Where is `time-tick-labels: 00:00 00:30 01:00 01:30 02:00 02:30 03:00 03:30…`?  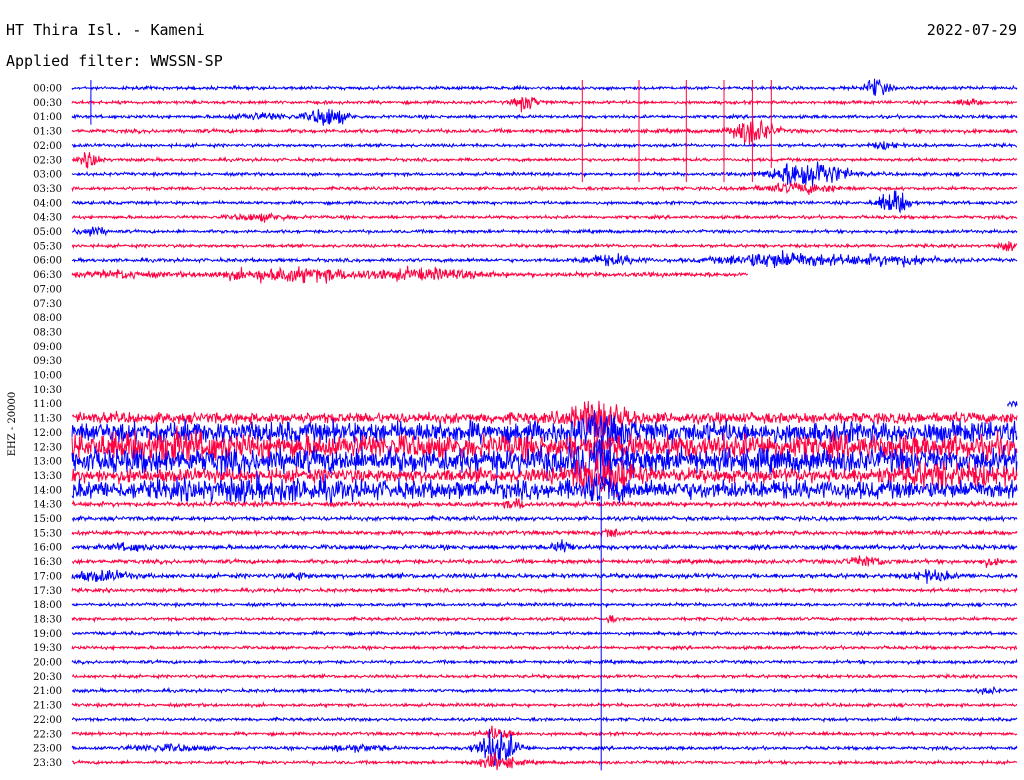
time-tick-labels: 00:00 00:30 01:00 01:30 02:00 02:30 03:00 03:30… is located at coordinates (47, 426).